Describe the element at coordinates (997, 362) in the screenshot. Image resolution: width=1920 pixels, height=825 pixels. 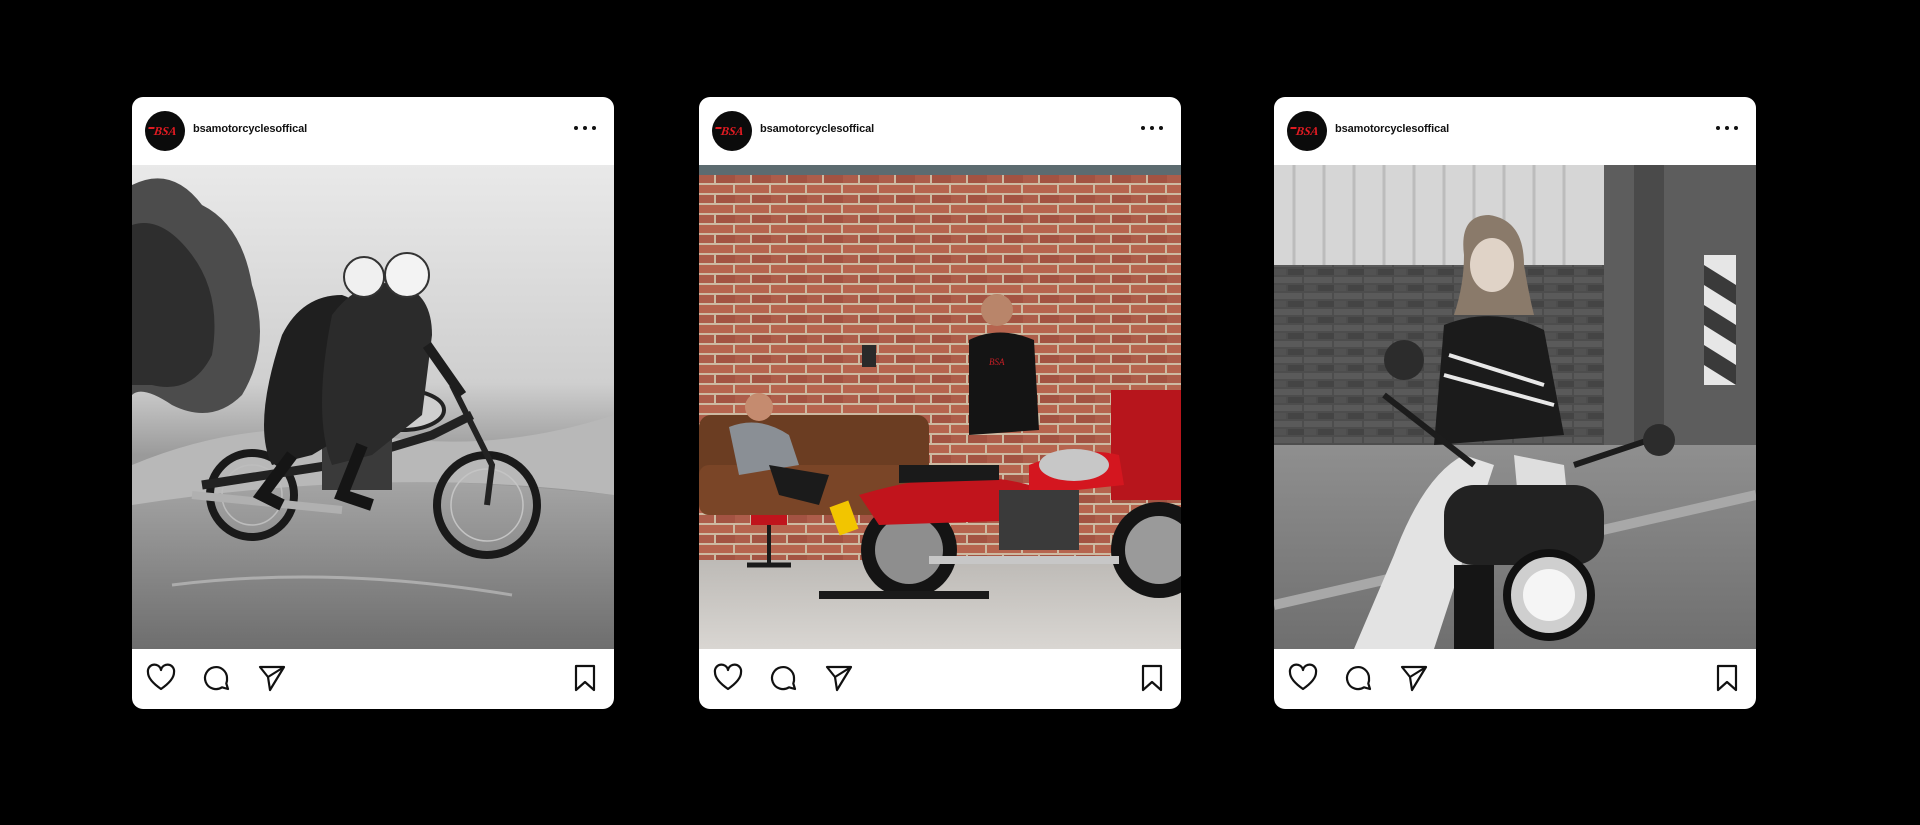
I see `svg-text: BSA` at that location.